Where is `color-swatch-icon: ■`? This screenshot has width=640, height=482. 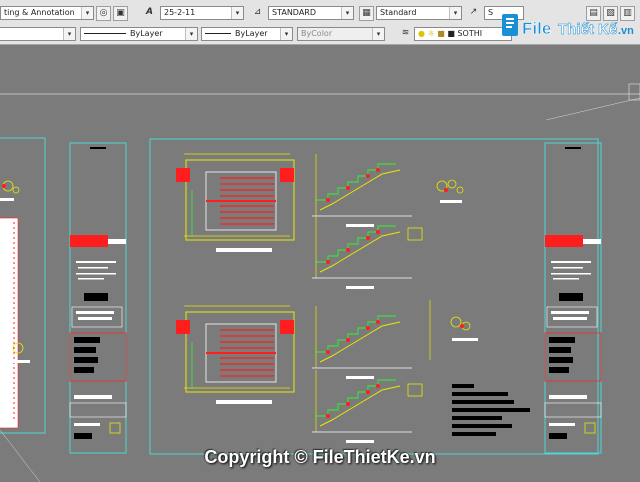
color-swatch-icon: ■ is located at coordinates (451, 33).